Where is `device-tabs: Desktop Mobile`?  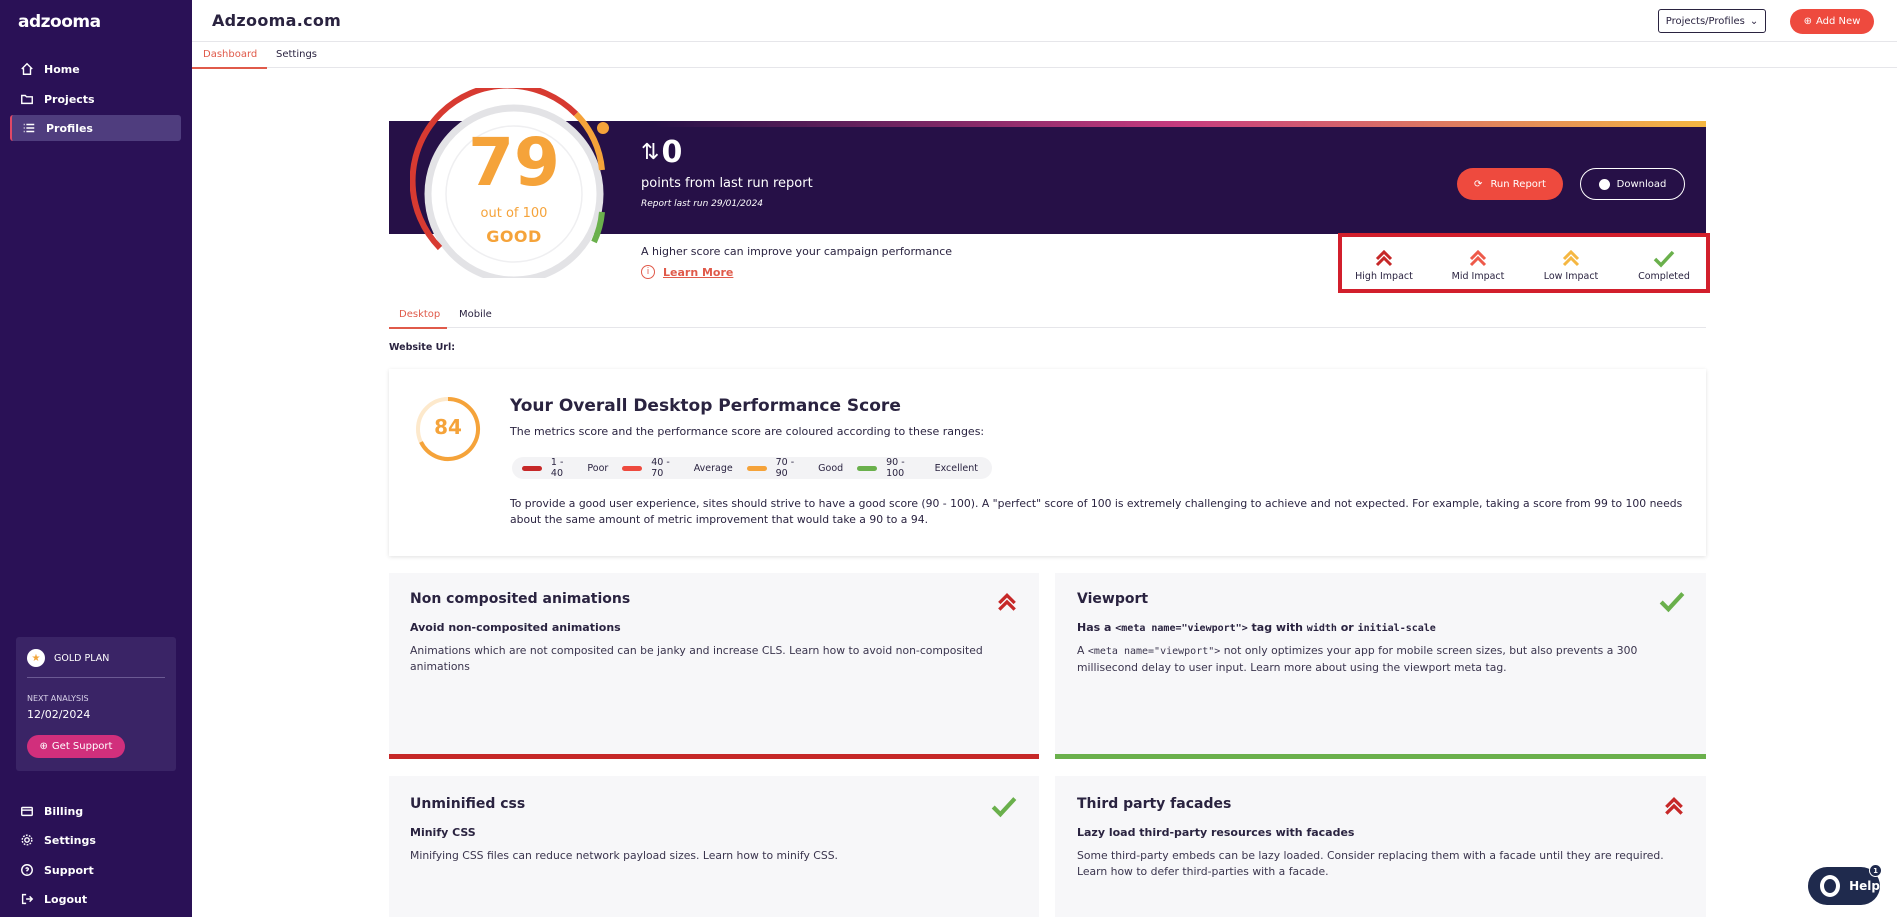 device-tabs: Desktop Mobile is located at coordinates (1047, 315).